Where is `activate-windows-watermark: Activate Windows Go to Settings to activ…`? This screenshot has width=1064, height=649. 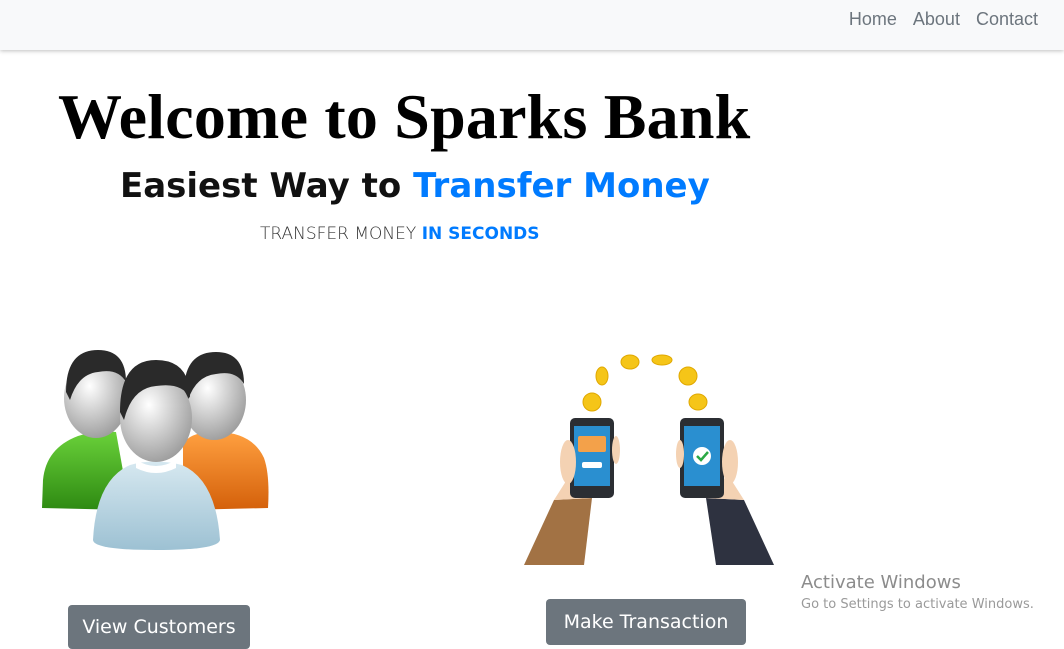 activate-windows-watermark: Activate Windows Go to Settings to activ… is located at coordinates (917, 592).